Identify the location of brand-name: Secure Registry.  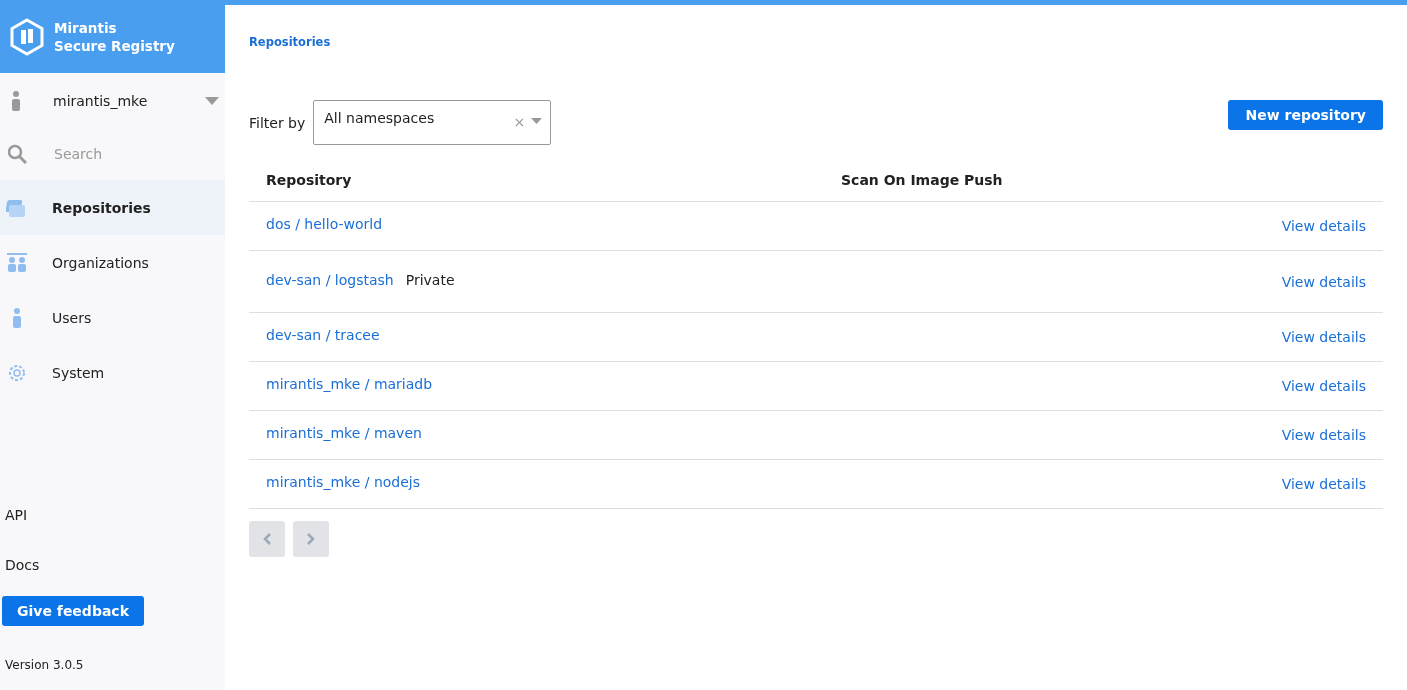
(114, 45).